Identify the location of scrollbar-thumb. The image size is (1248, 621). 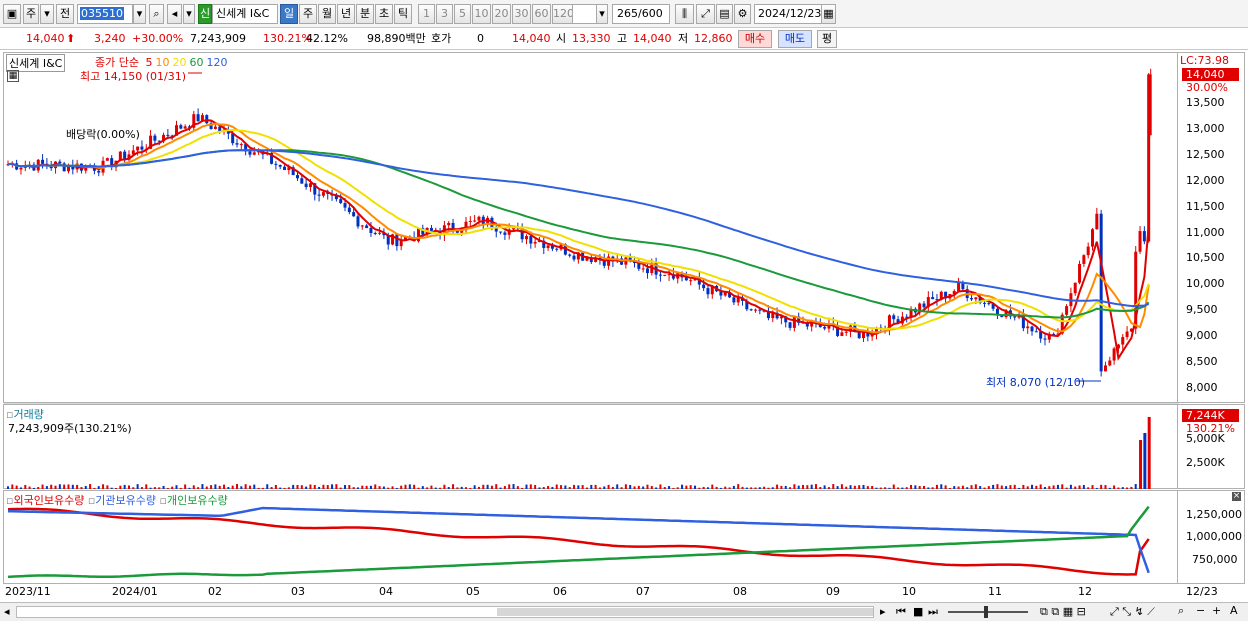
(685, 612).